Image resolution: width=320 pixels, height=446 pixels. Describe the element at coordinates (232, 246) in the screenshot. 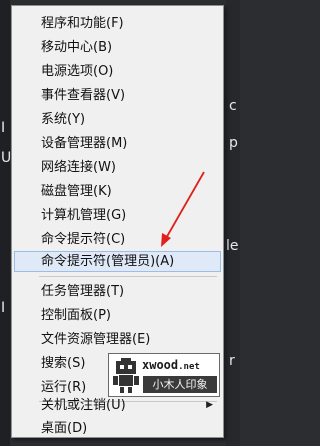

I see `background-text: le` at that location.